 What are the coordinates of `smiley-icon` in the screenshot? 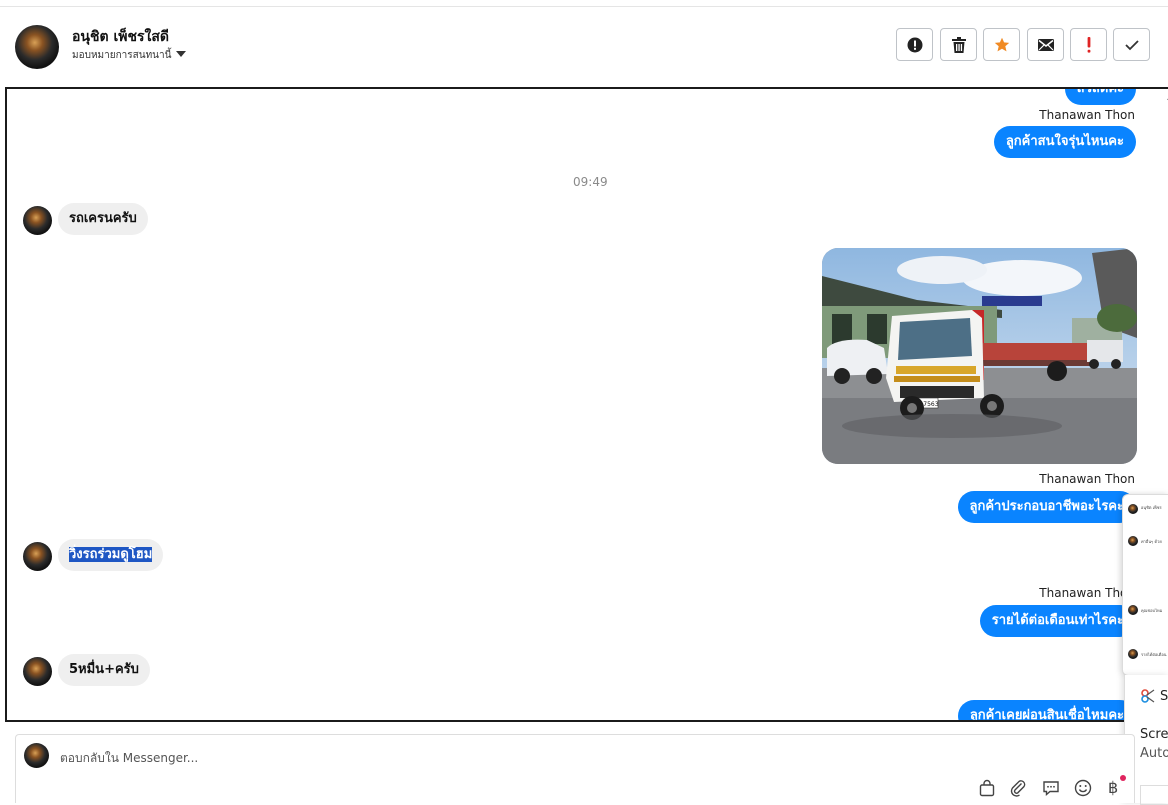 It's located at (1083, 788).